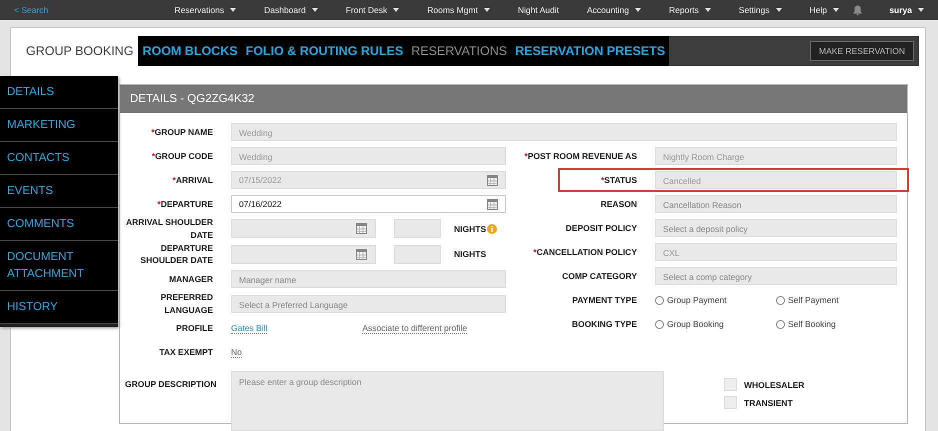  Describe the element at coordinates (618, 180) in the screenshot. I see `field-label: *STATUS` at that location.